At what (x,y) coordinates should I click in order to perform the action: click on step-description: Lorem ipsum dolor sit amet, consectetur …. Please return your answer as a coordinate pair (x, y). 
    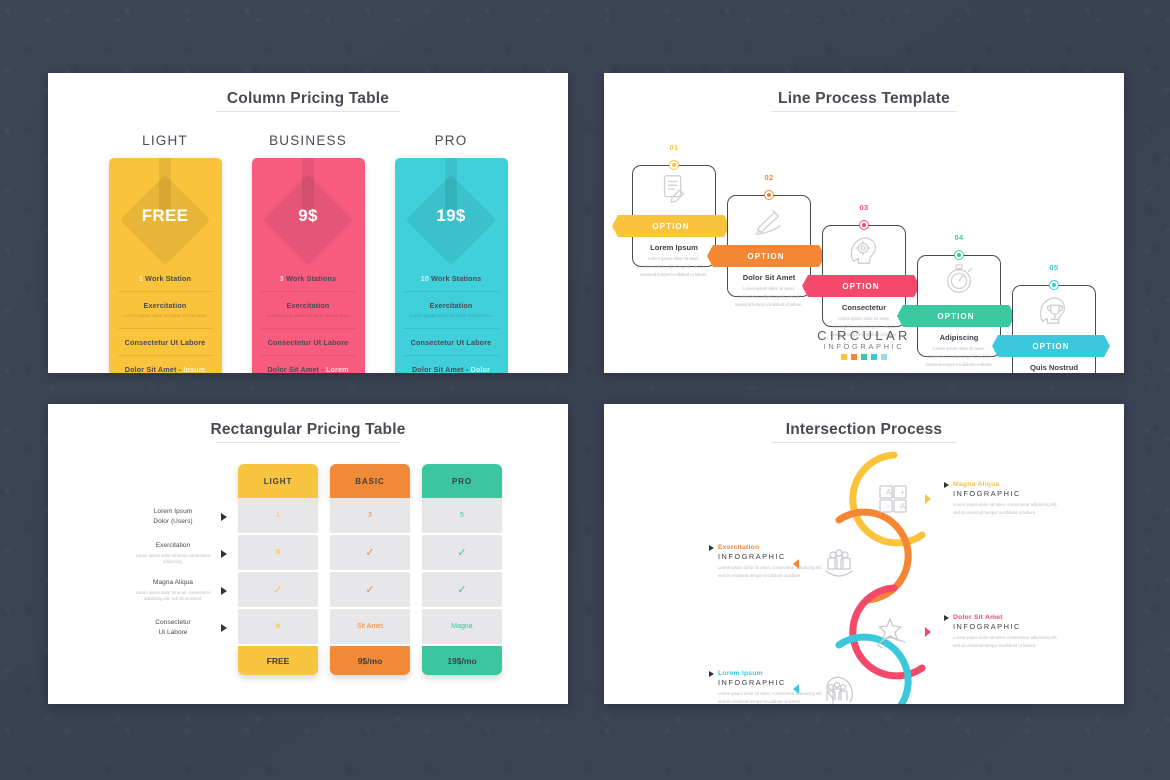
    Looking at the image, I should click on (769, 296).